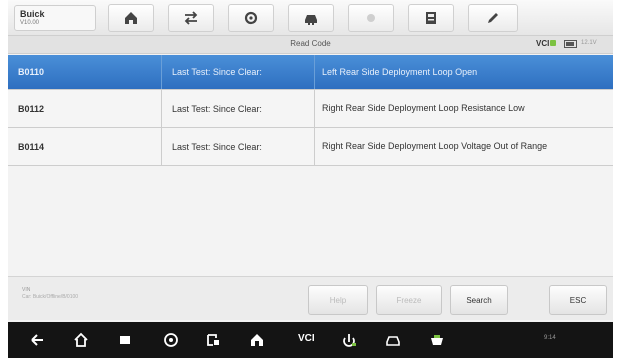  I want to click on home-icon, so click(131, 18).